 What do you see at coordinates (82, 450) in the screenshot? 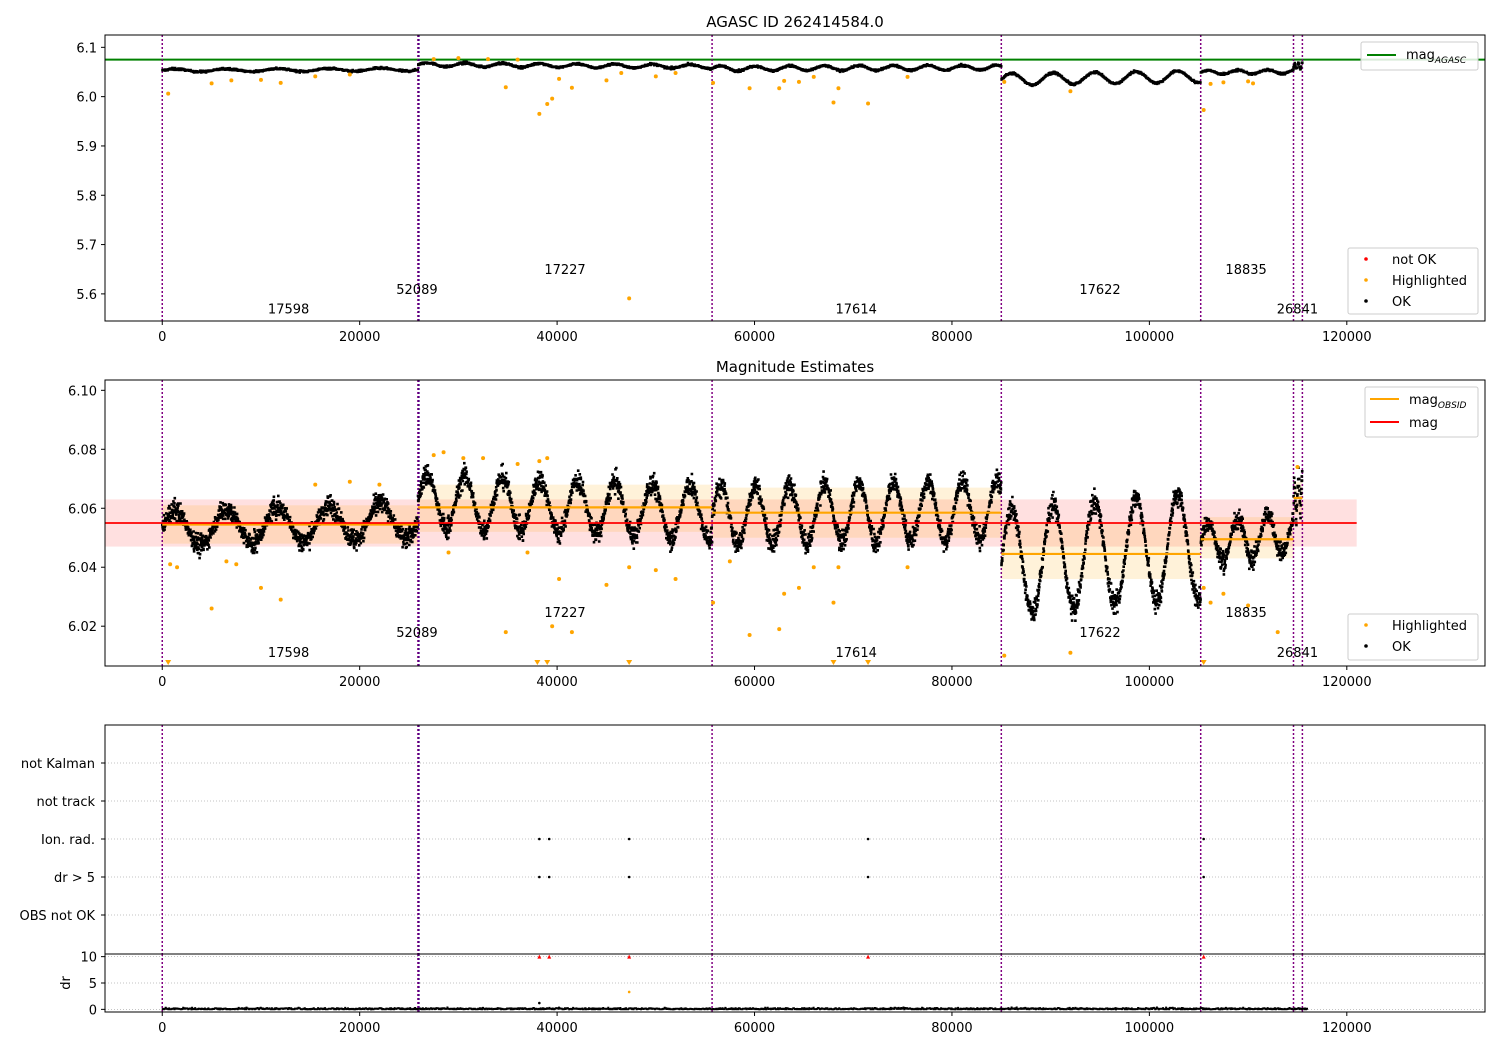
I see `y-tick-label: 6.08` at bounding box center [82, 450].